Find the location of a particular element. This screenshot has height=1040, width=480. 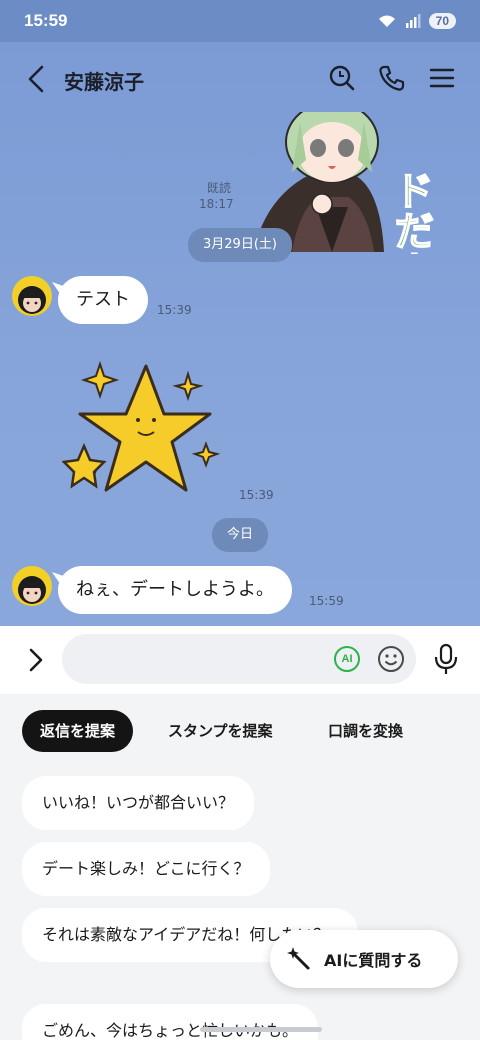

ai-question-label: AIに質問する is located at coordinates (373, 960).